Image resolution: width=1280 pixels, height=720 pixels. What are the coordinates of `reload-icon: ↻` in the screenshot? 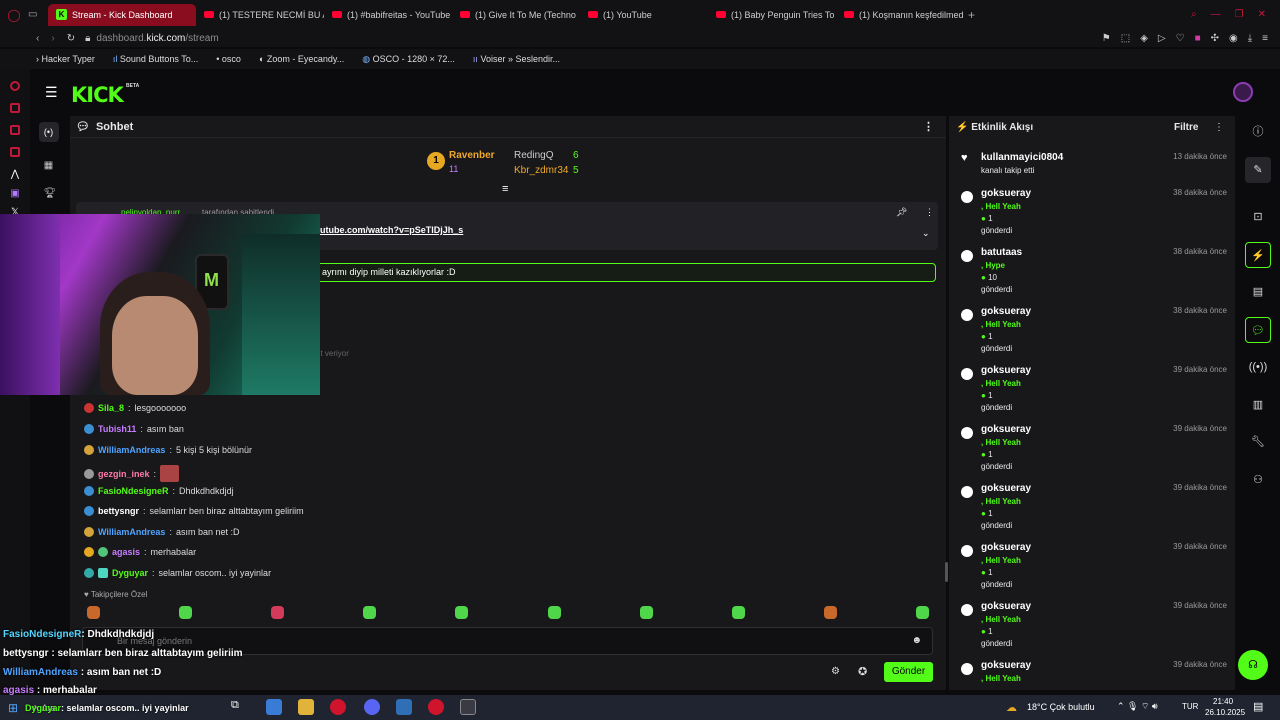 It's located at (71, 38).